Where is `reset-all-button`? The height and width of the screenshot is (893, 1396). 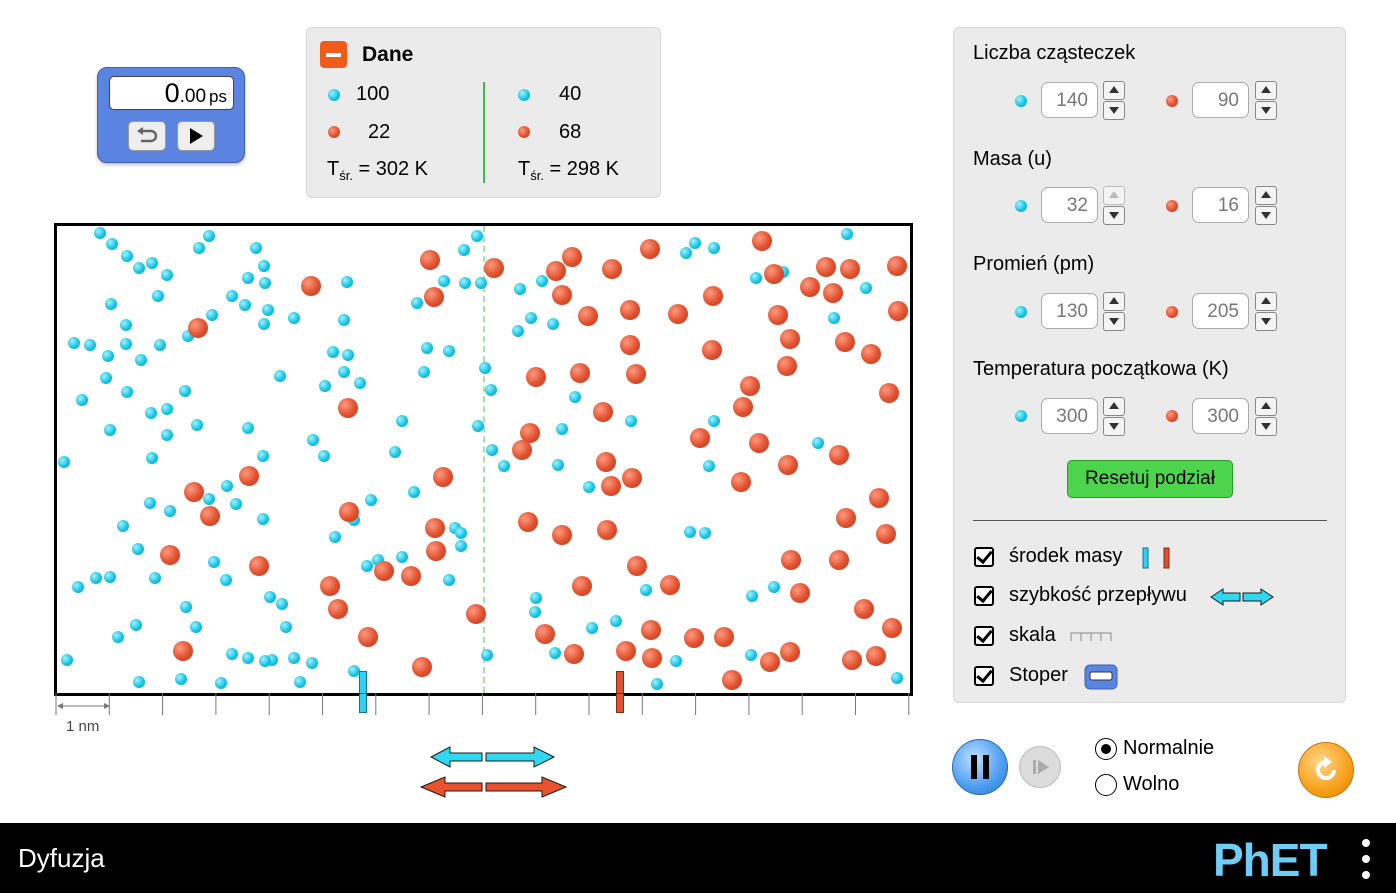
reset-all-button is located at coordinates (1326, 770).